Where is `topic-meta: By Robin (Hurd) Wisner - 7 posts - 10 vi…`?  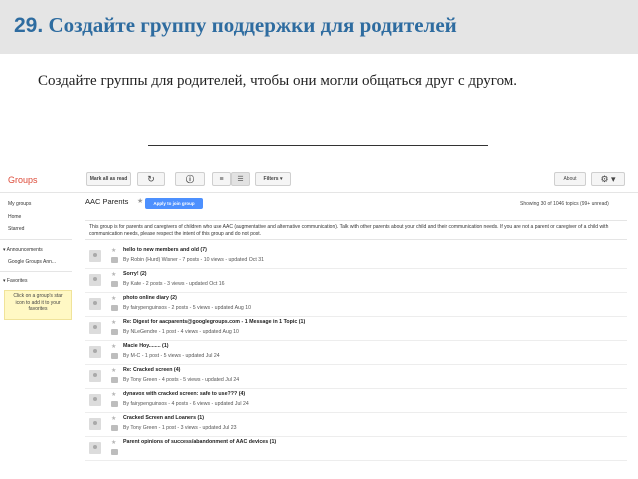 topic-meta: By Robin (Hurd) Wisner - 7 posts - 10 vi… is located at coordinates (193, 260).